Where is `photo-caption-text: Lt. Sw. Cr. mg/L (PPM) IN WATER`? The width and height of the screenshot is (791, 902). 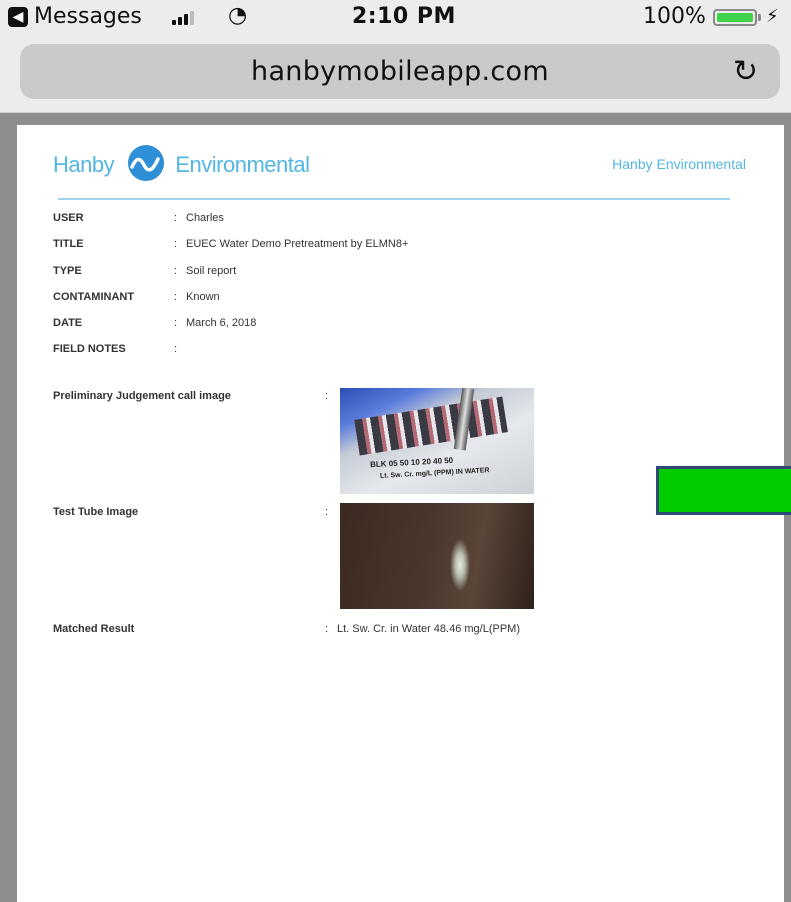
photo-caption-text: Lt. Sw. Cr. mg/L (PPM) IN WATER is located at coordinates (434, 473).